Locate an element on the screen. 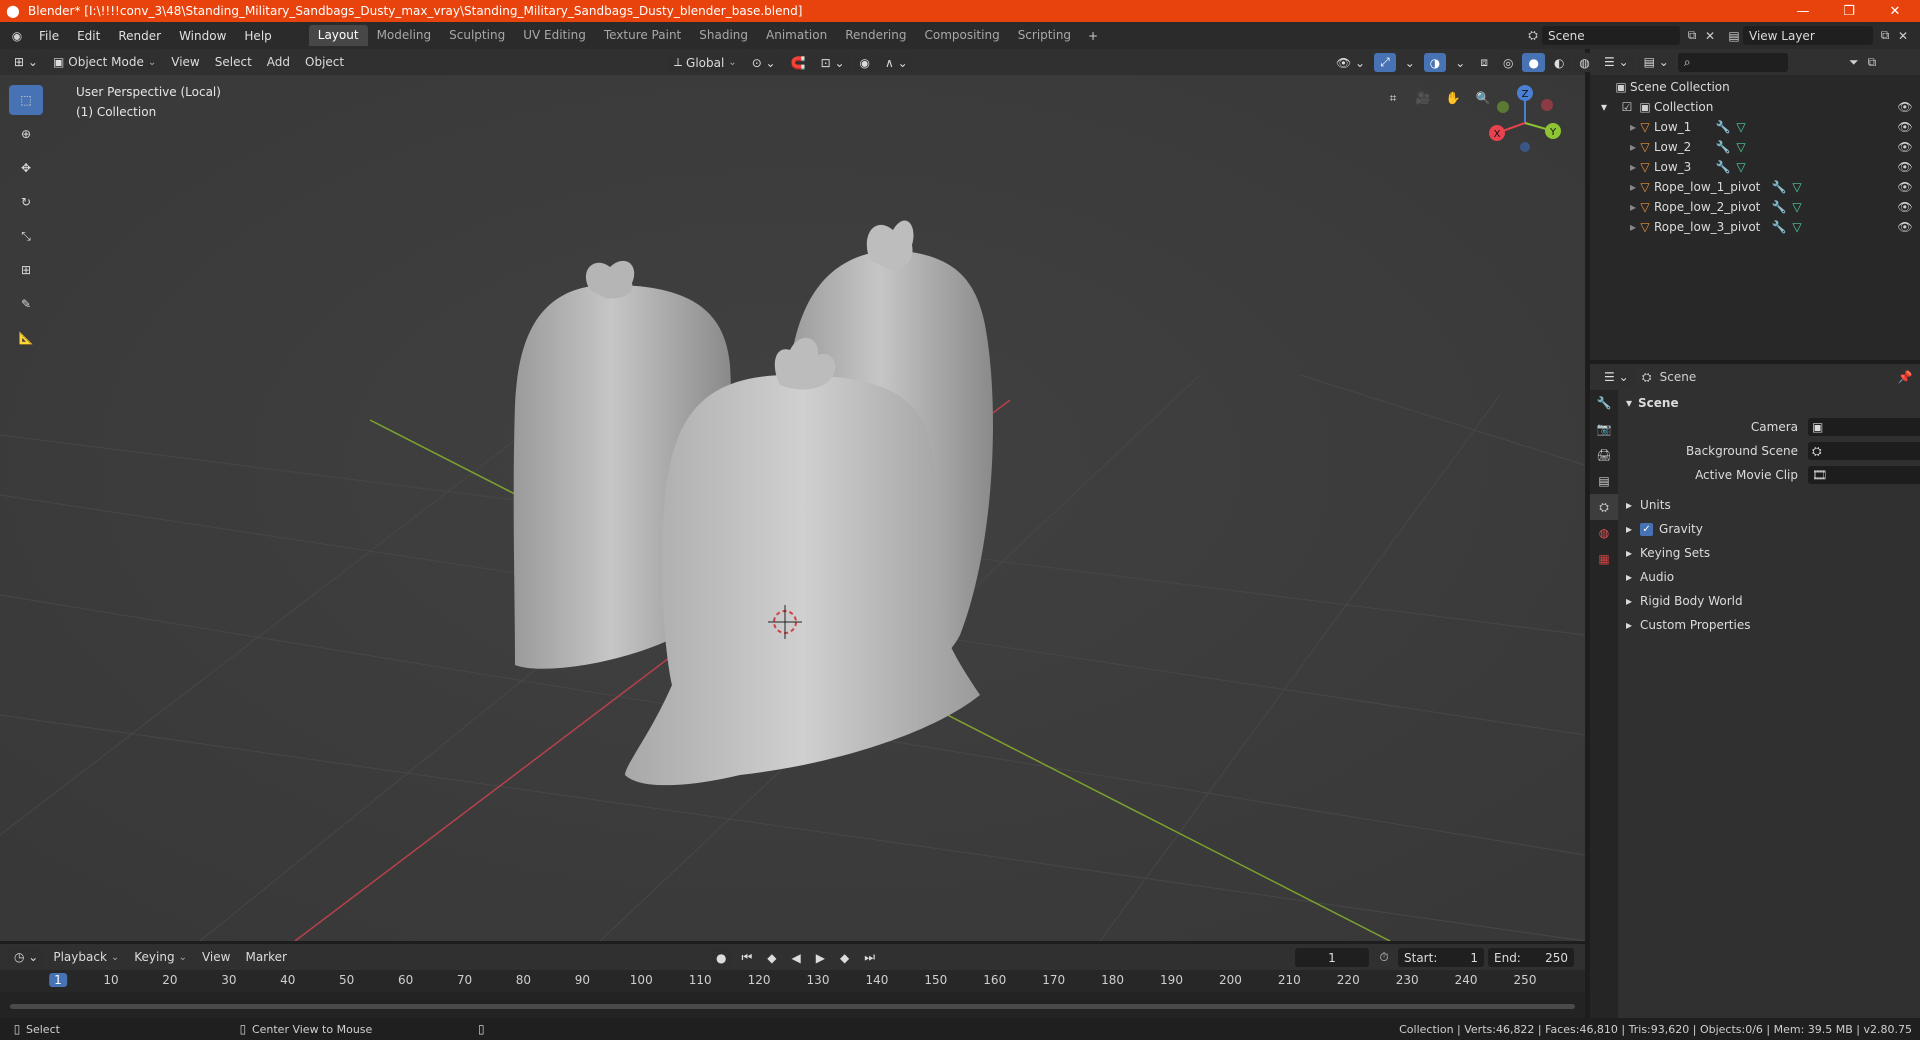  view-layer-tab-icon: ▤ is located at coordinates (1604, 481).